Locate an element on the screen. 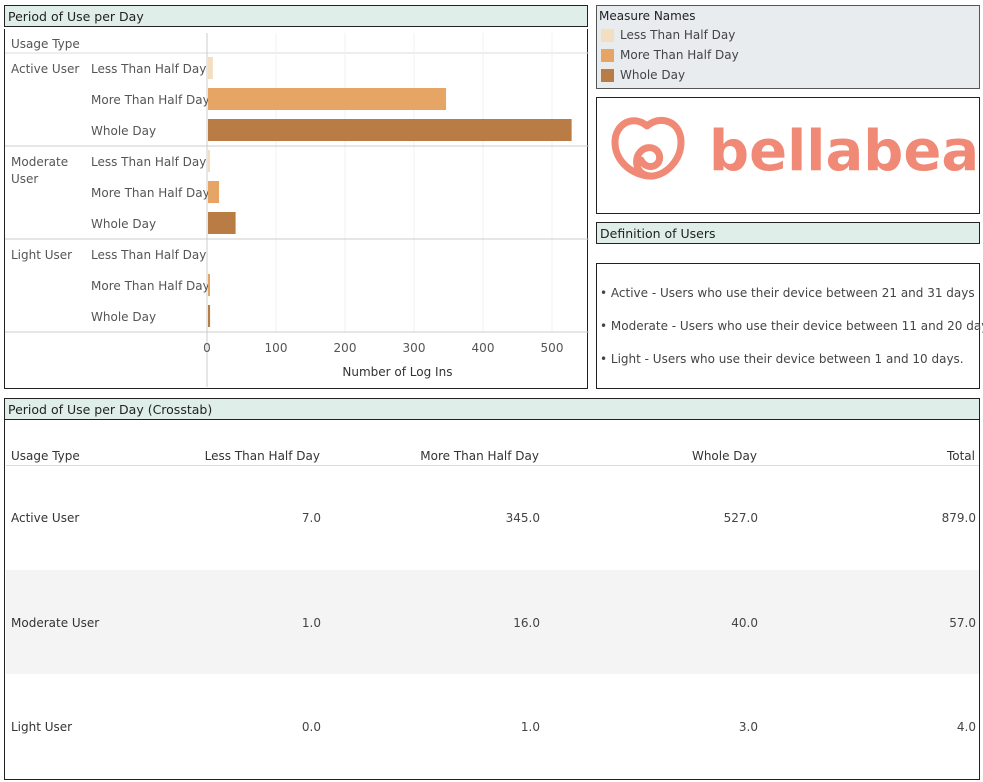 This screenshot has height=782, width=983. table-row: Light User 0.0 1.0 3.0 4.0 is located at coordinates (492, 726).